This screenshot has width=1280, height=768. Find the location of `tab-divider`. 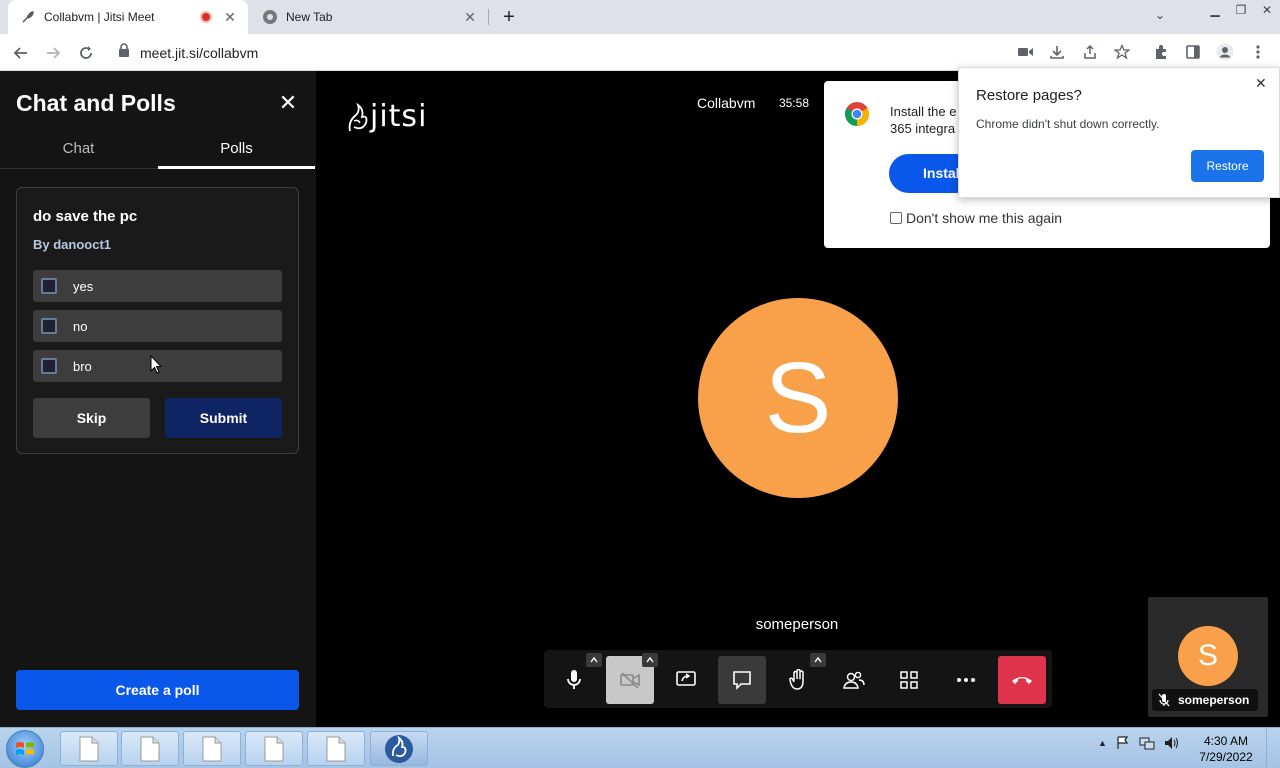

tab-divider is located at coordinates (488, 17).